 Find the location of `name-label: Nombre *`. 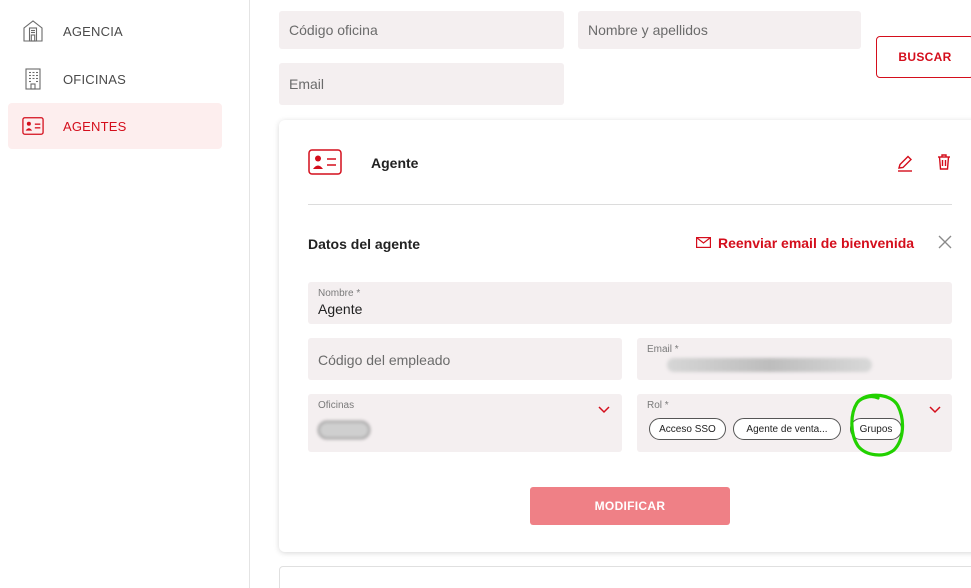

name-label: Nombre * is located at coordinates (339, 293).